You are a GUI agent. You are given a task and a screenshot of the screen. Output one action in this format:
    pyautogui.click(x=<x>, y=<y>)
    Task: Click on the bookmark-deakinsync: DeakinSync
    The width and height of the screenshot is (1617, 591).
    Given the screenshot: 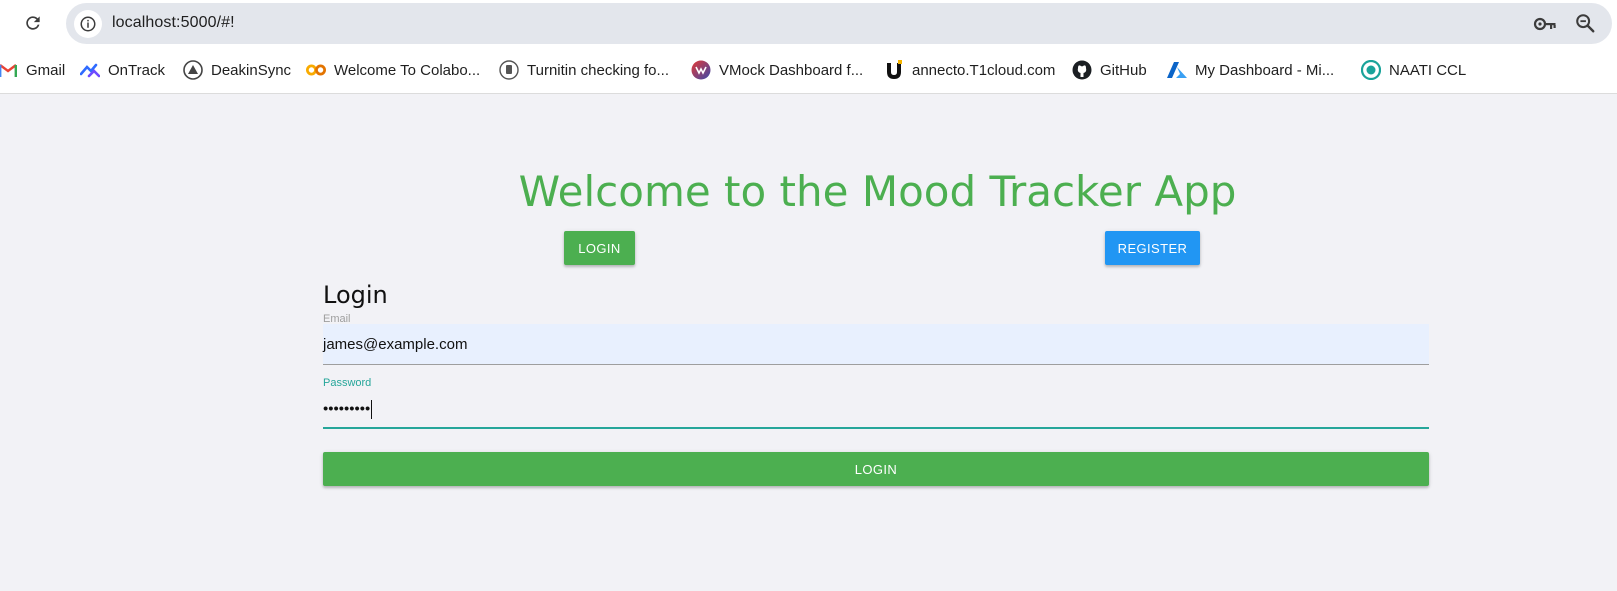 What is the action you would take?
    pyautogui.click(x=237, y=70)
    